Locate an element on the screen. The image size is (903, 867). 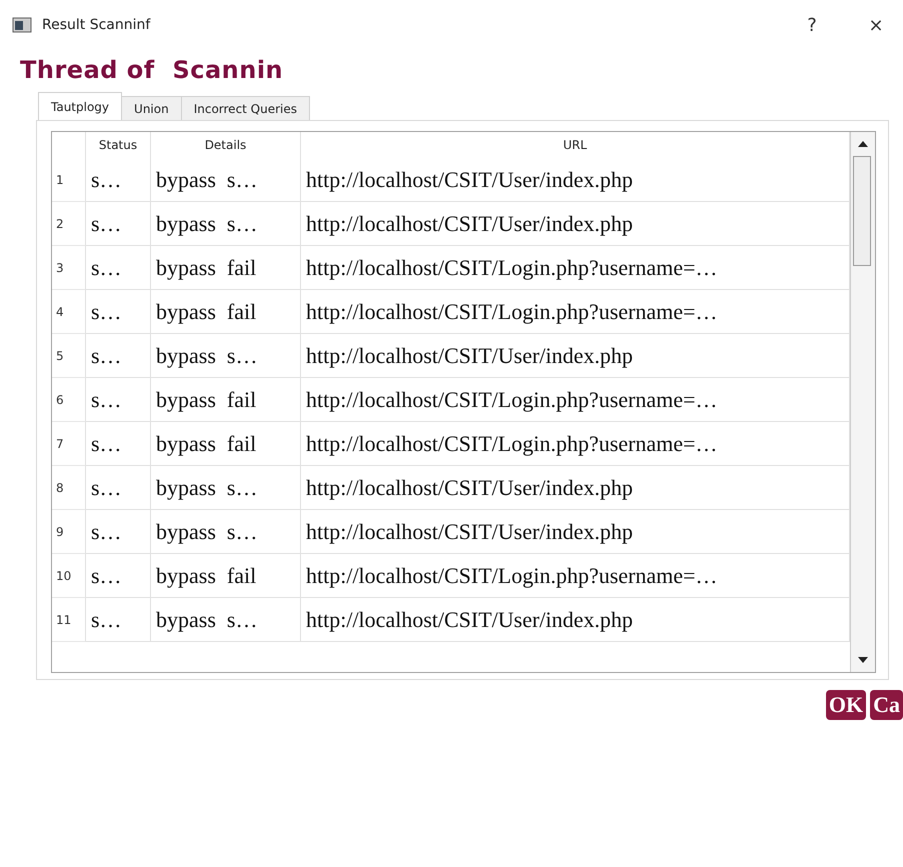
column-header: Details is located at coordinates (226, 145).